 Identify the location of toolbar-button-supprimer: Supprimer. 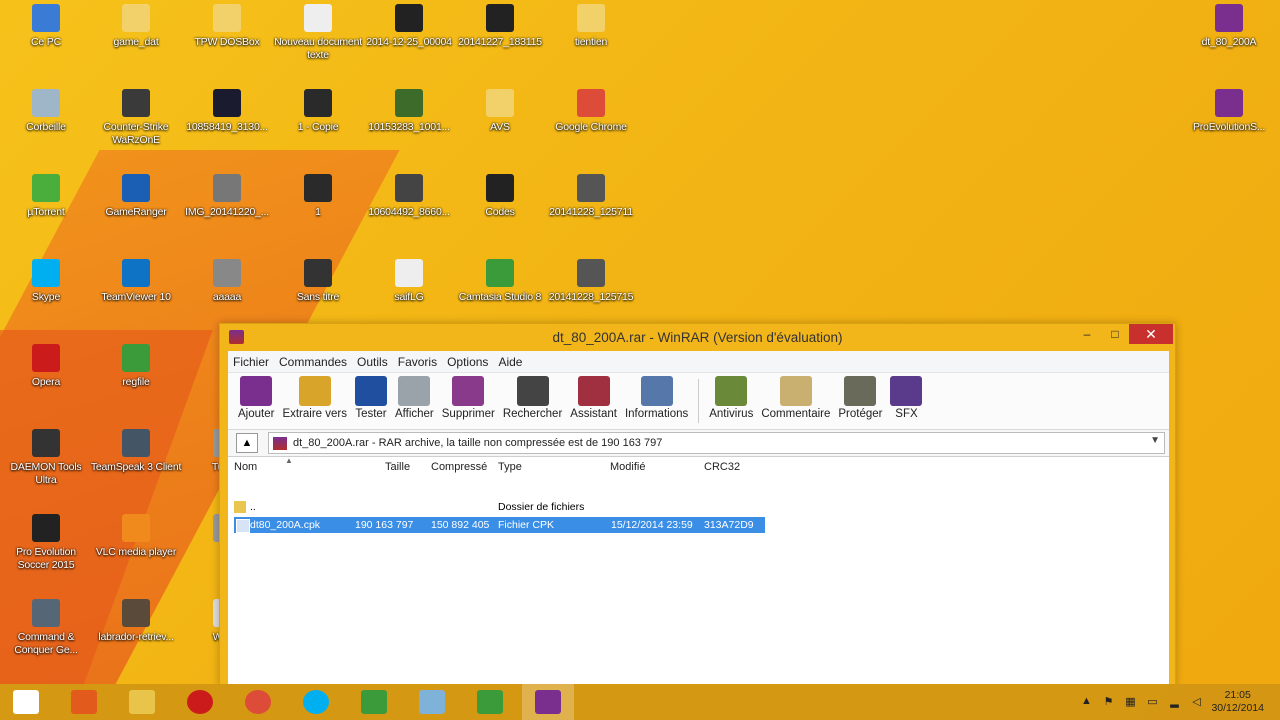
(468, 401).